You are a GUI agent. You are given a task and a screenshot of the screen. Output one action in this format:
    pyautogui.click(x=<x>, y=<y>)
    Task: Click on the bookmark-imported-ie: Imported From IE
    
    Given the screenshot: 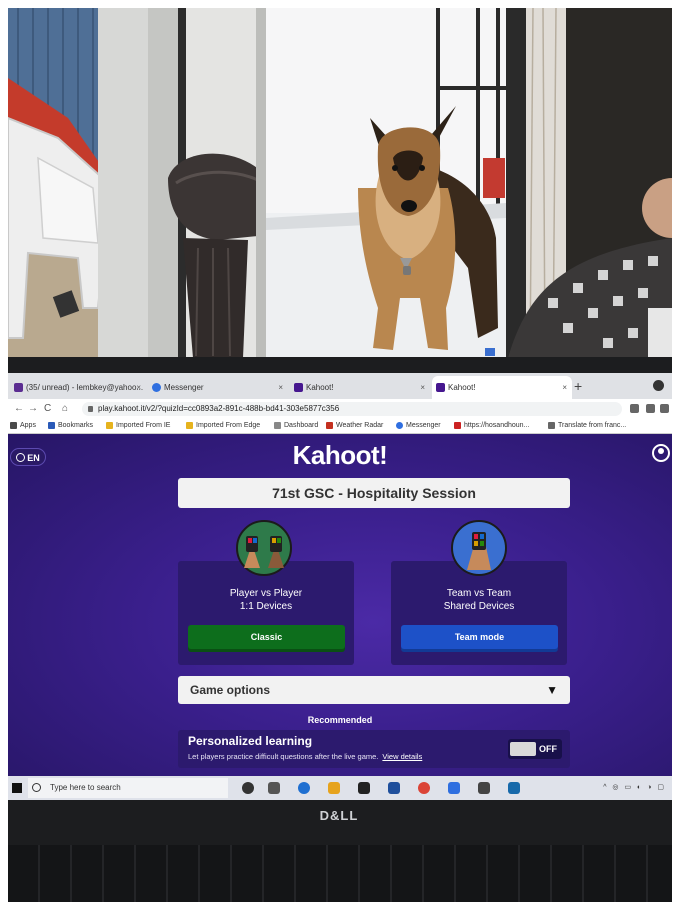 What is the action you would take?
    pyautogui.click(x=138, y=426)
    